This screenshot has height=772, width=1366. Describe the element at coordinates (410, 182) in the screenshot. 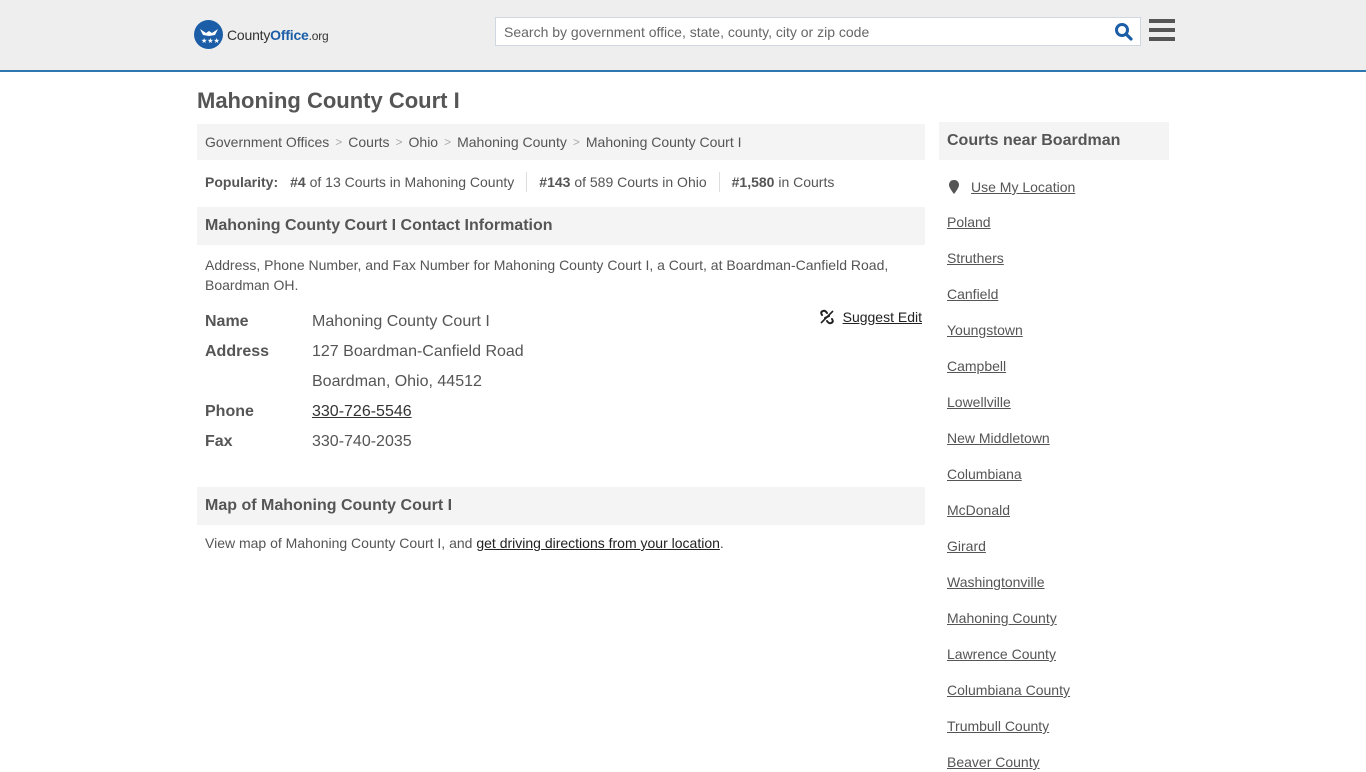

I see `rank-text: of 13 Courts in Mahoning County` at that location.